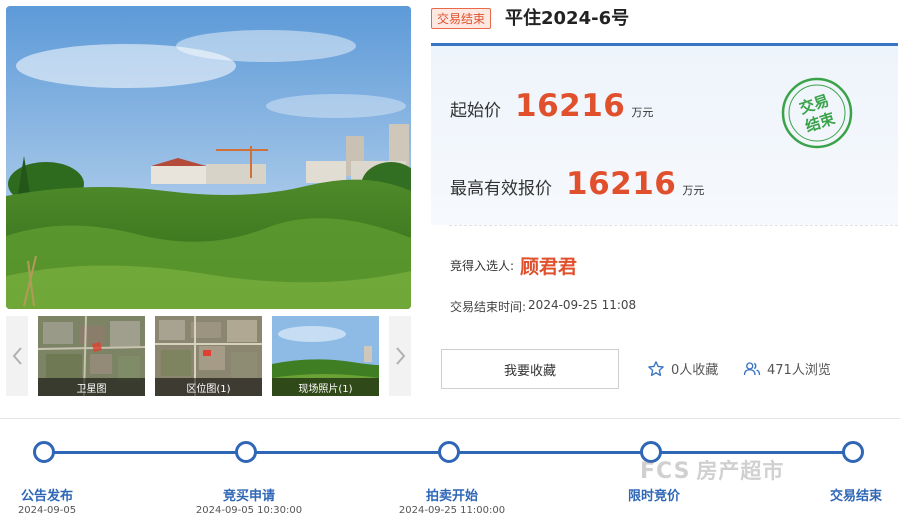  Describe the element at coordinates (621, 184) in the screenshot. I see `max-bid-value: 16216` at that location.